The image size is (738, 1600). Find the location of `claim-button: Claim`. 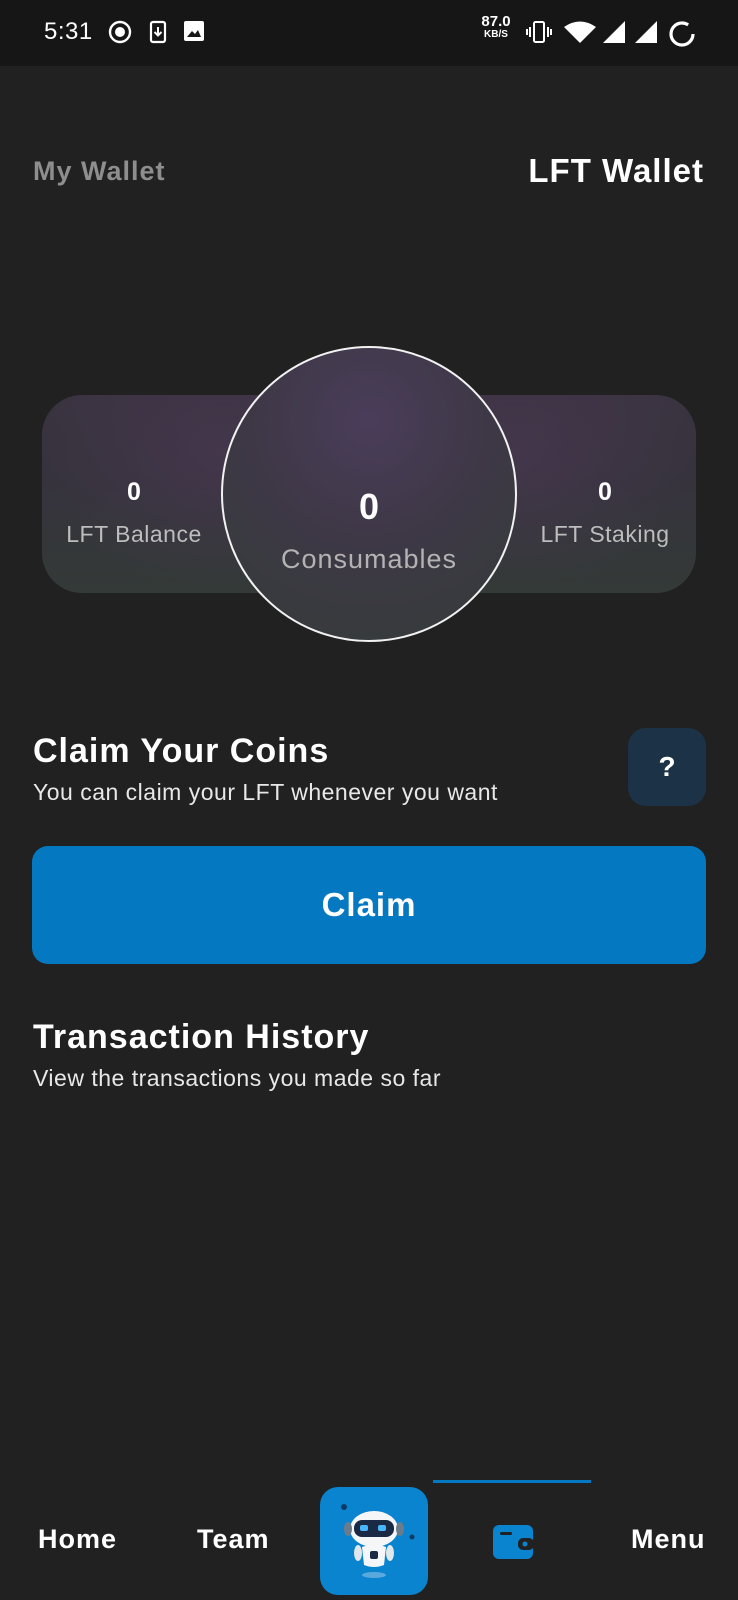

claim-button: Claim is located at coordinates (369, 905).